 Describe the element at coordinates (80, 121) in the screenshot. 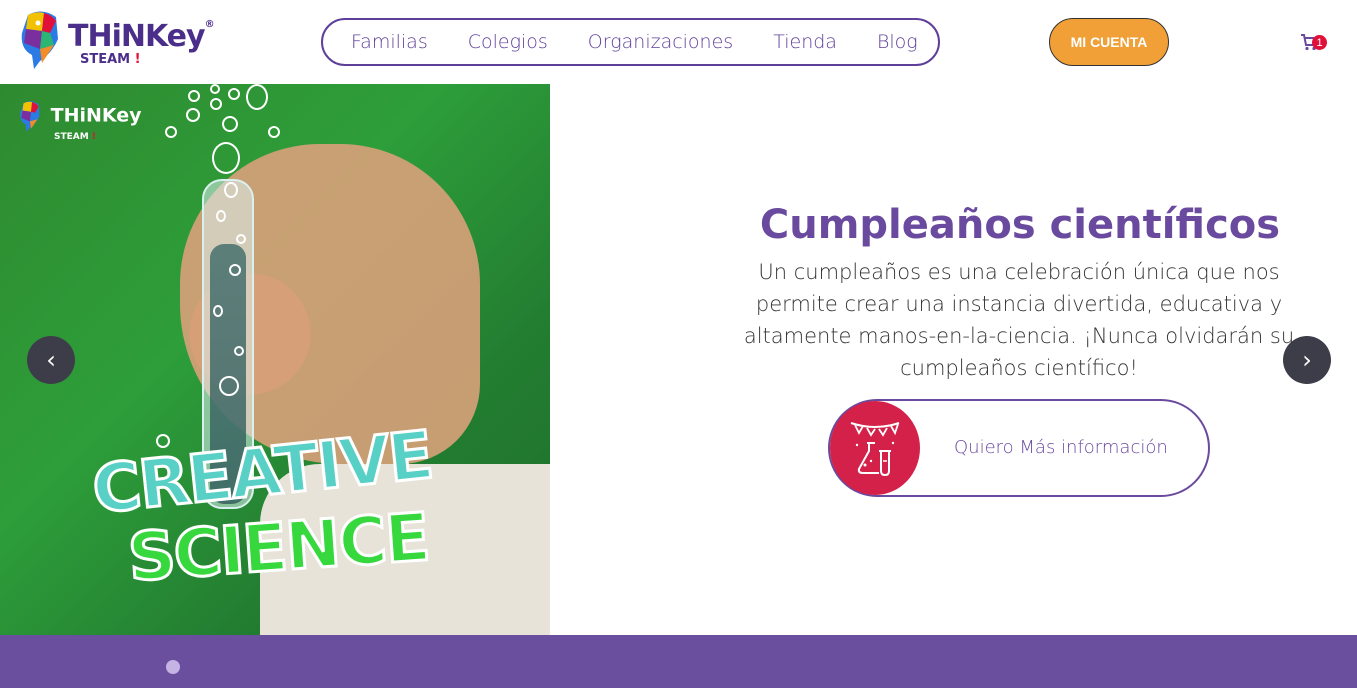

I see `image-logo: THiNKey STEAM !` at that location.